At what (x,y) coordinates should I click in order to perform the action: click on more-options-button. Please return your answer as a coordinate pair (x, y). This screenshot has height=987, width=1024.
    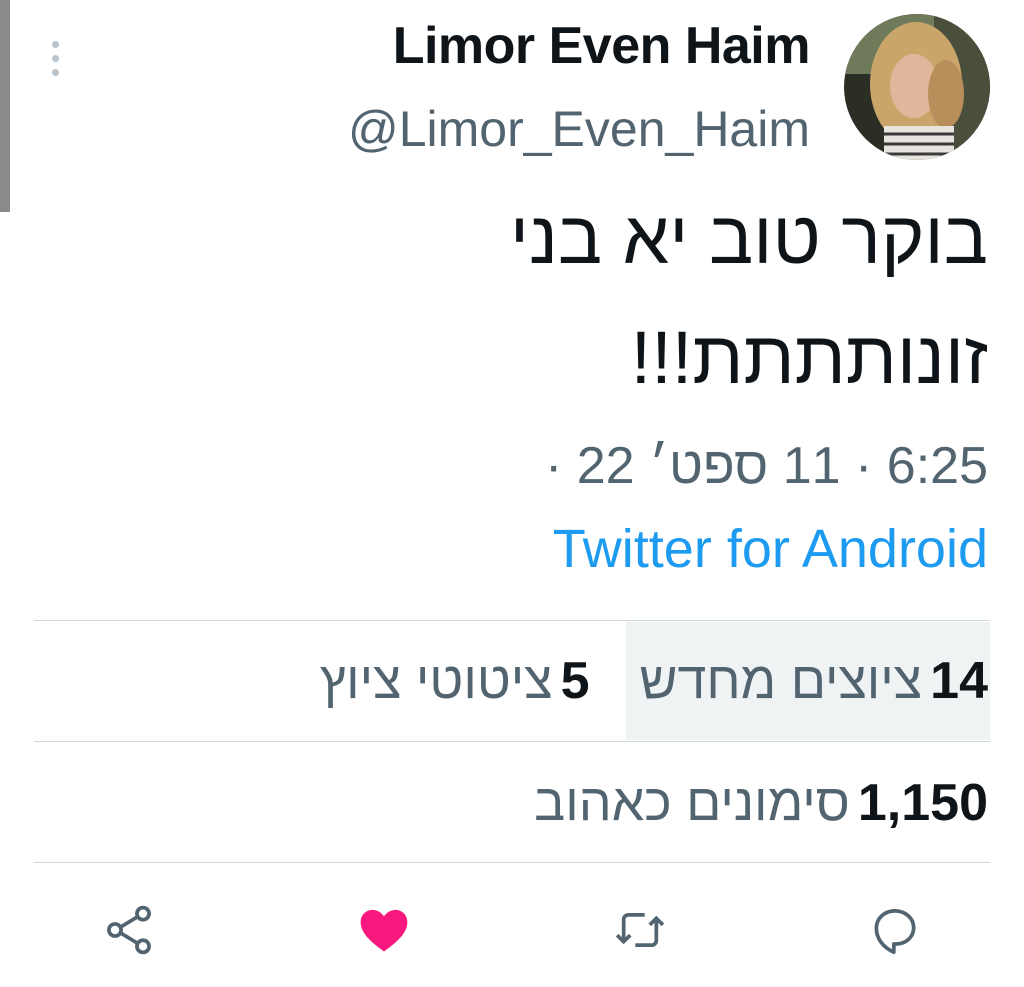
    Looking at the image, I should click on (55, 58).